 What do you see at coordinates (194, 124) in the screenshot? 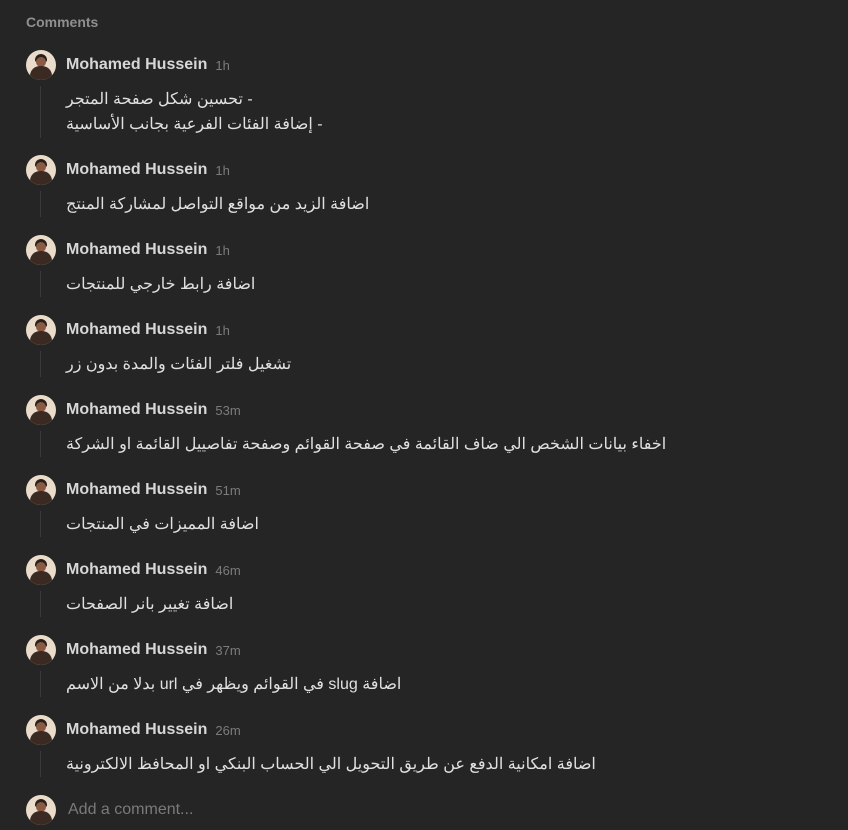
I see `comment-text-line: - إضافة الفئات الفرعية بجانب الأساسية` at bounding box center [194, 124].